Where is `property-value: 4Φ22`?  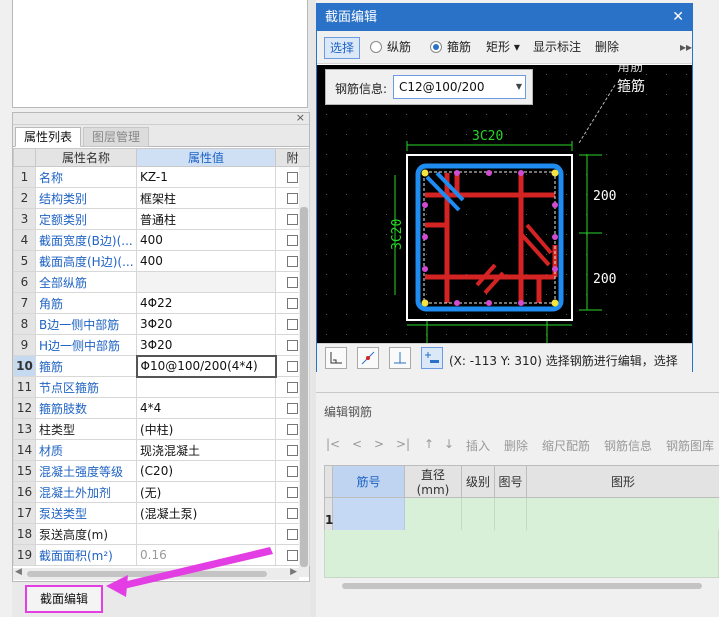 property-value: 4Φ22 is located at coordinates (206, 303).